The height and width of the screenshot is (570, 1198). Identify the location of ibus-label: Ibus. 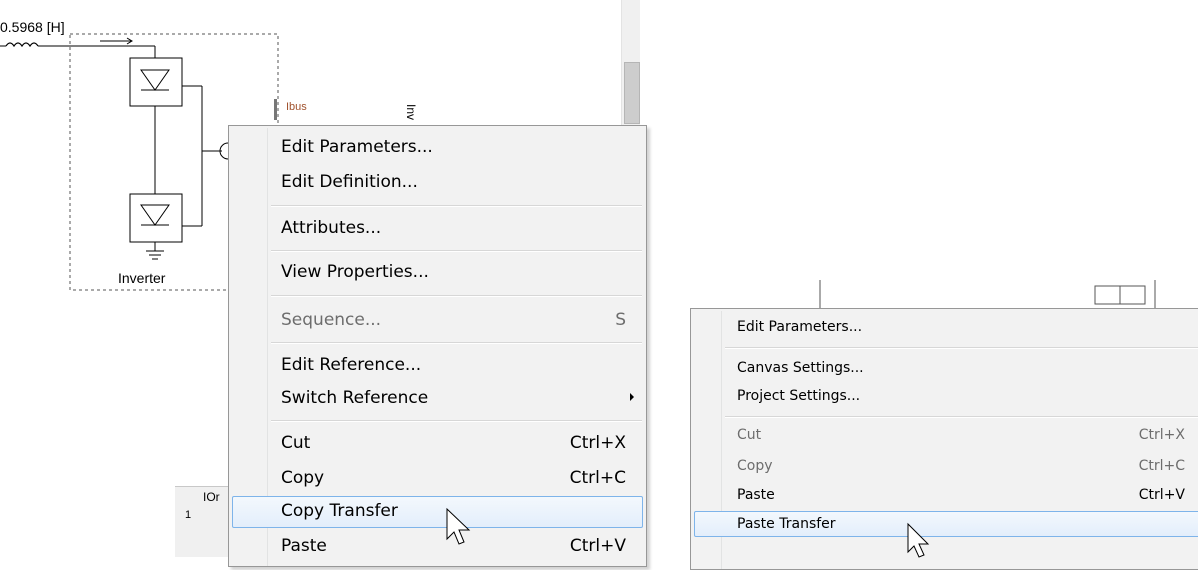
(296, 107).